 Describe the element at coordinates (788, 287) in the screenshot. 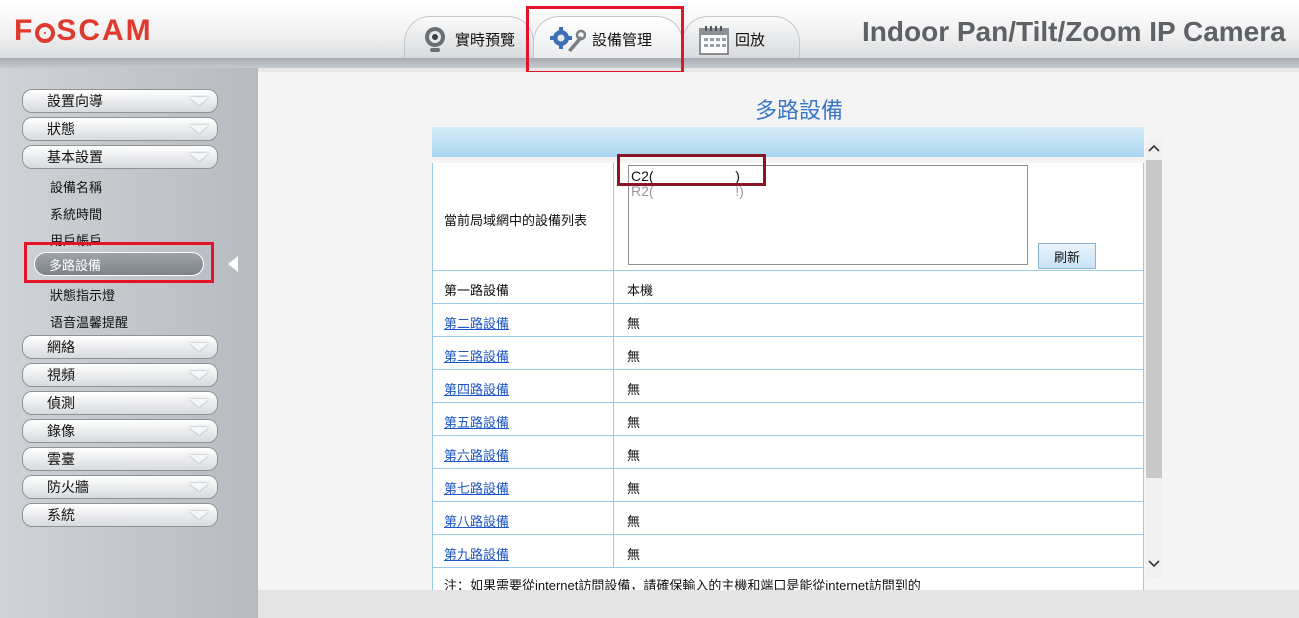

I see `table-row: 第一路設備 本機` at that location.